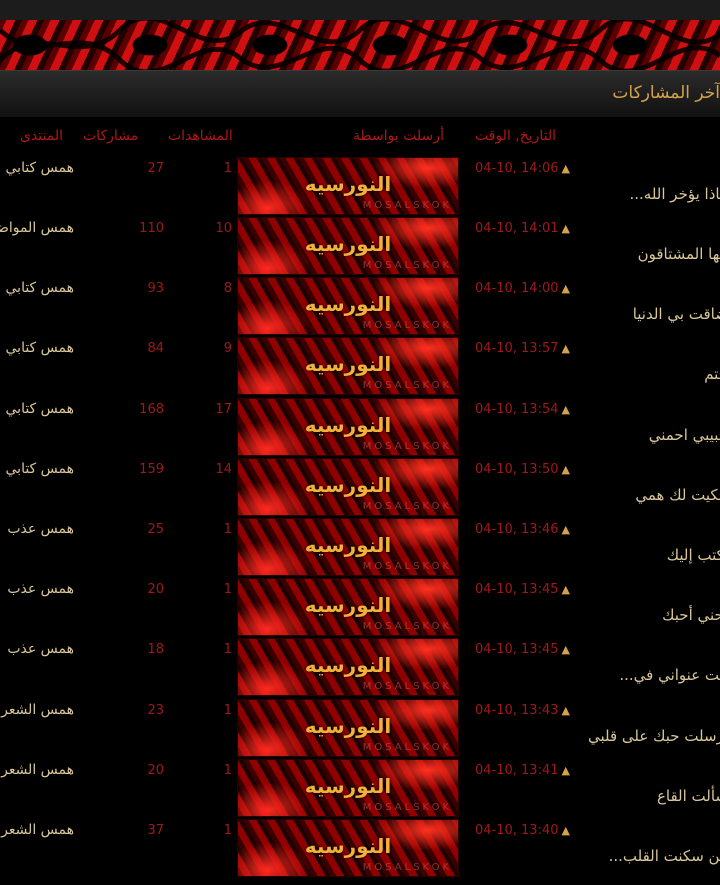 The width and height of the screenshot is (720, 885). Describe the element at coordinates (676, 314) in the screenshot. I see `thread-title-link: ضاقت بي الدنيا` at that location.